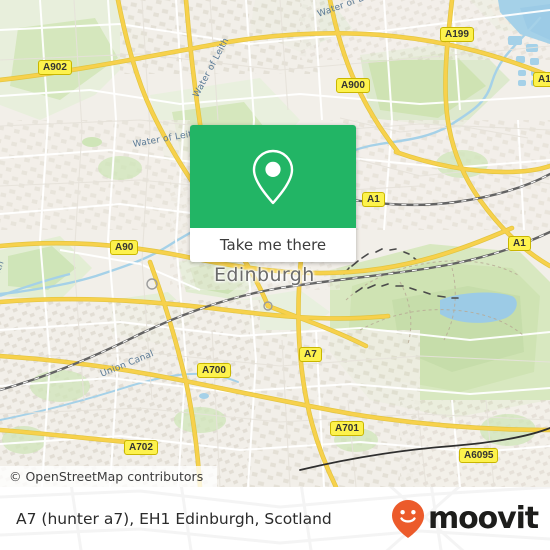 This screenshot has height=550, width=550. I want to click on address-text: A7 (hunter a7), EH1 Edinburgh, Scotland, so click(174, 518).